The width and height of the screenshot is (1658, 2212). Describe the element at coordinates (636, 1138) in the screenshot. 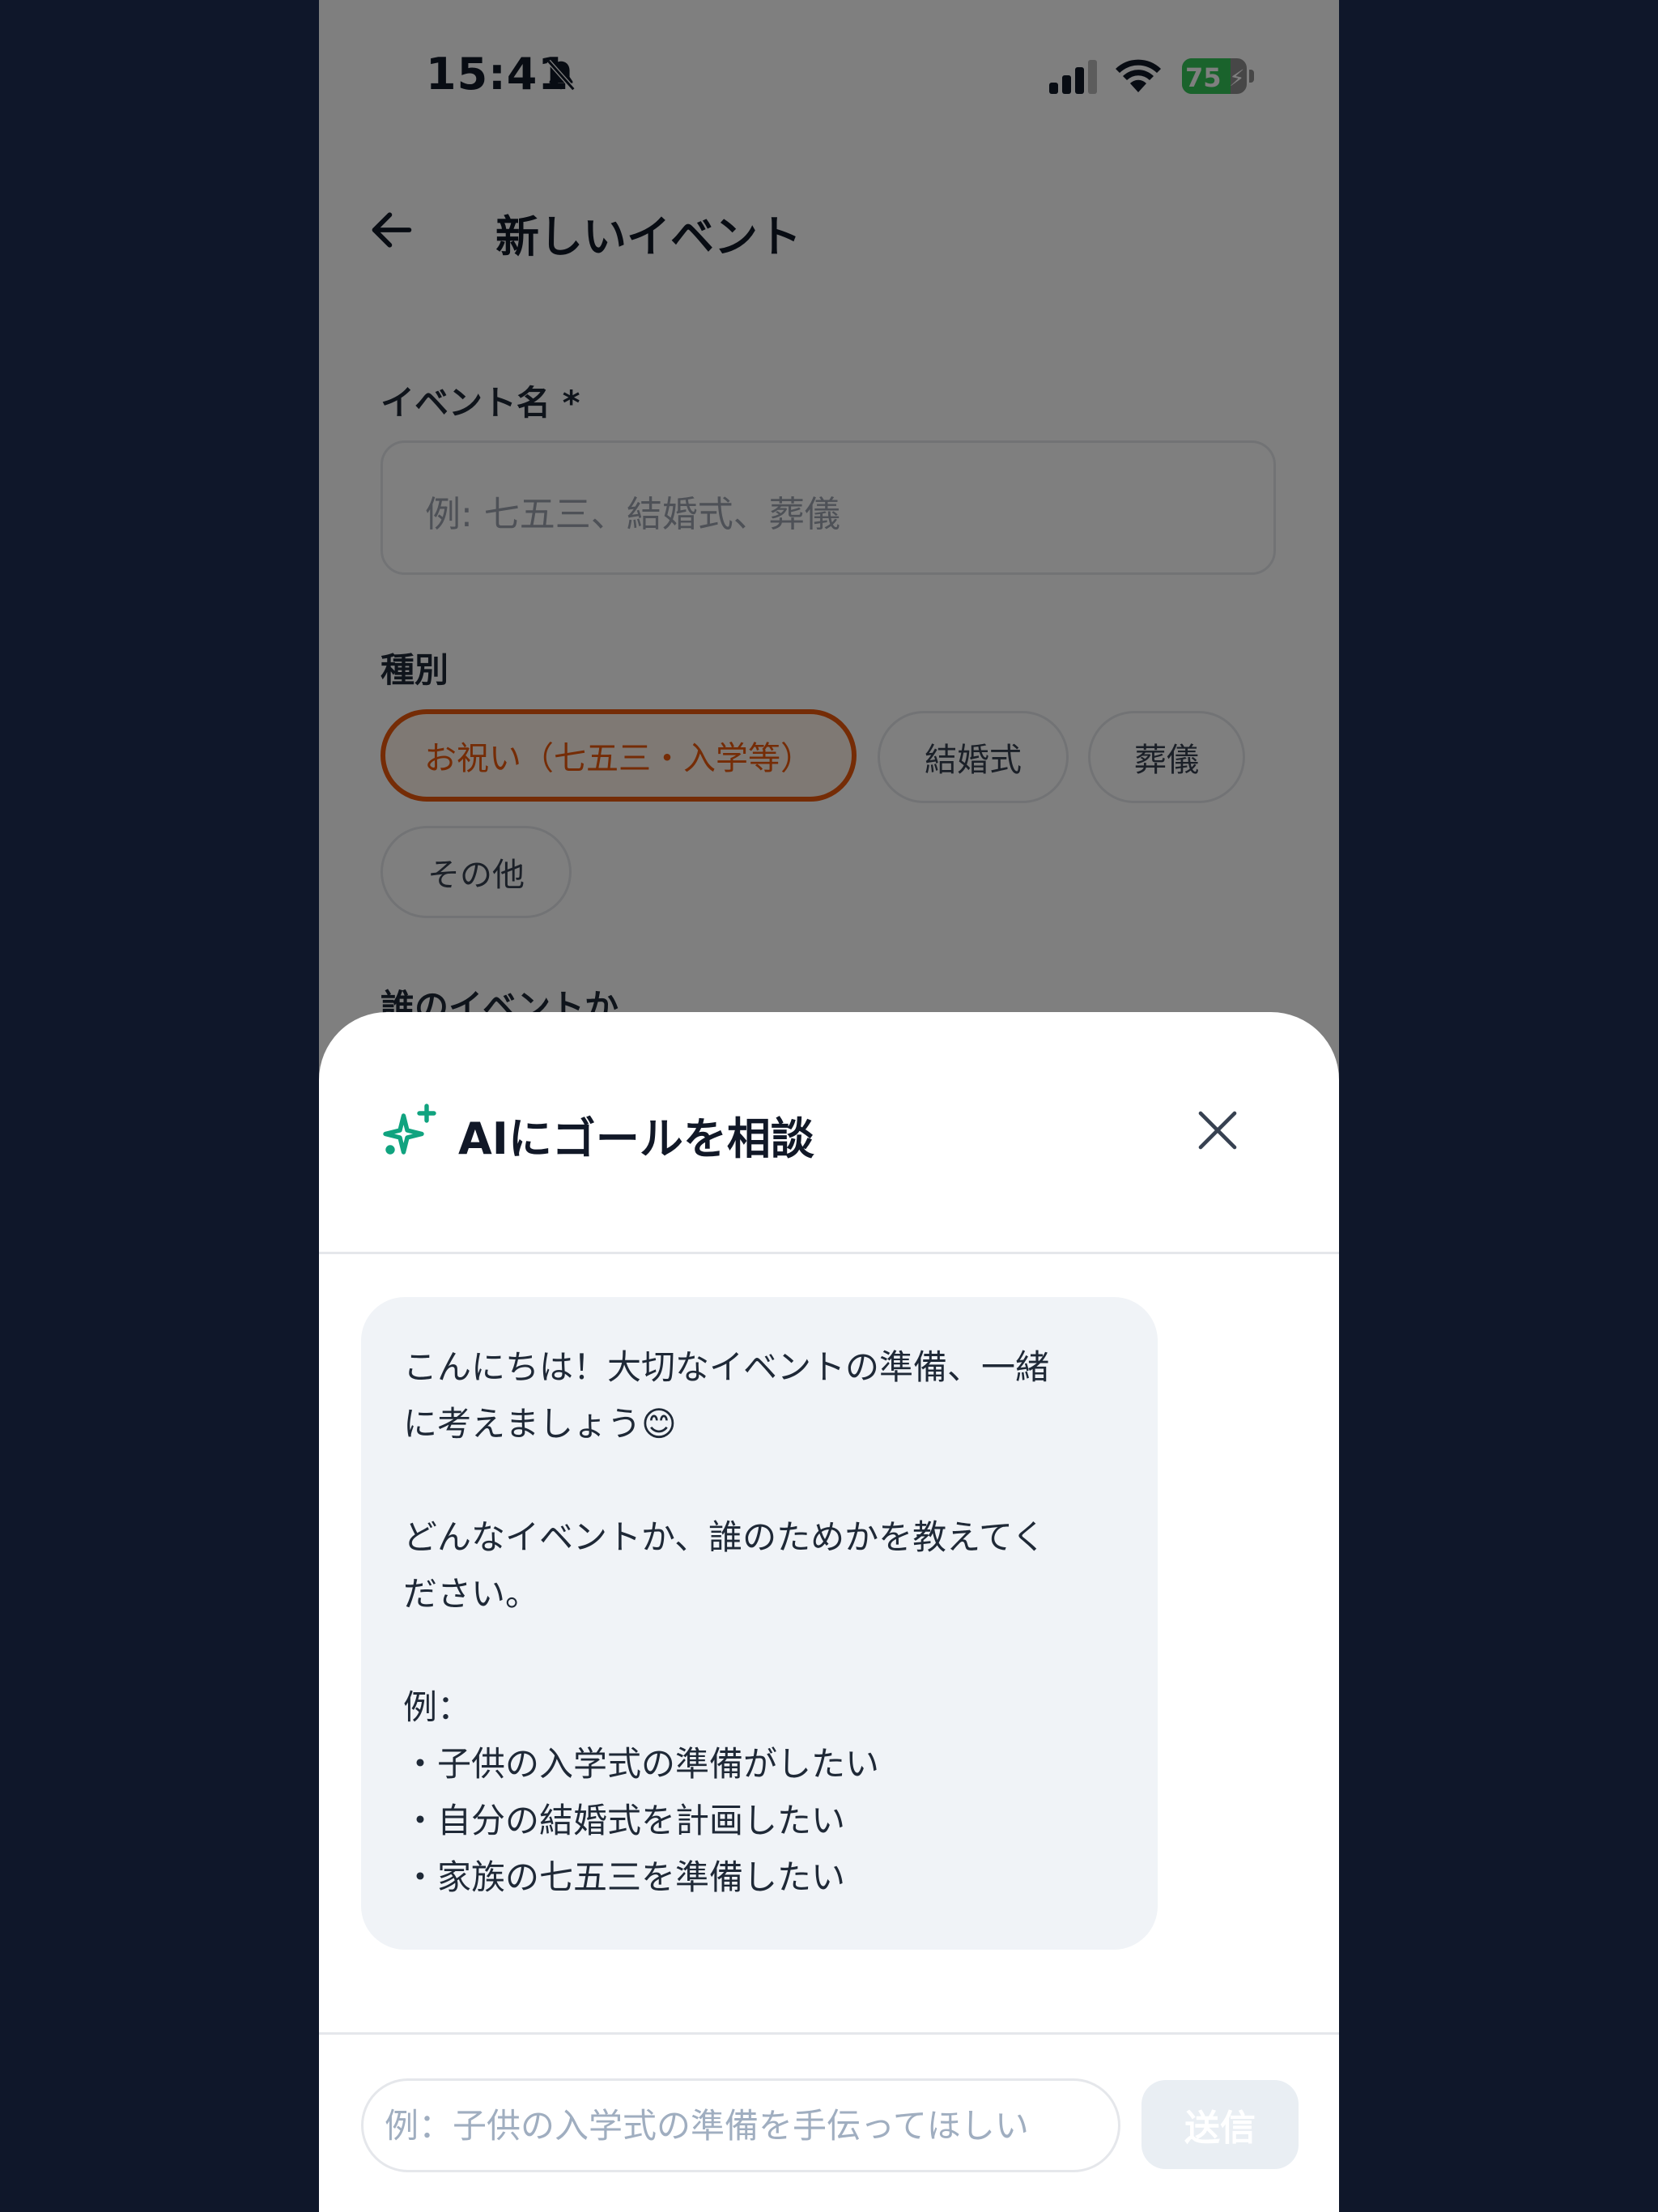

I see `sheet-title: AIにゴールを相談` at that location.